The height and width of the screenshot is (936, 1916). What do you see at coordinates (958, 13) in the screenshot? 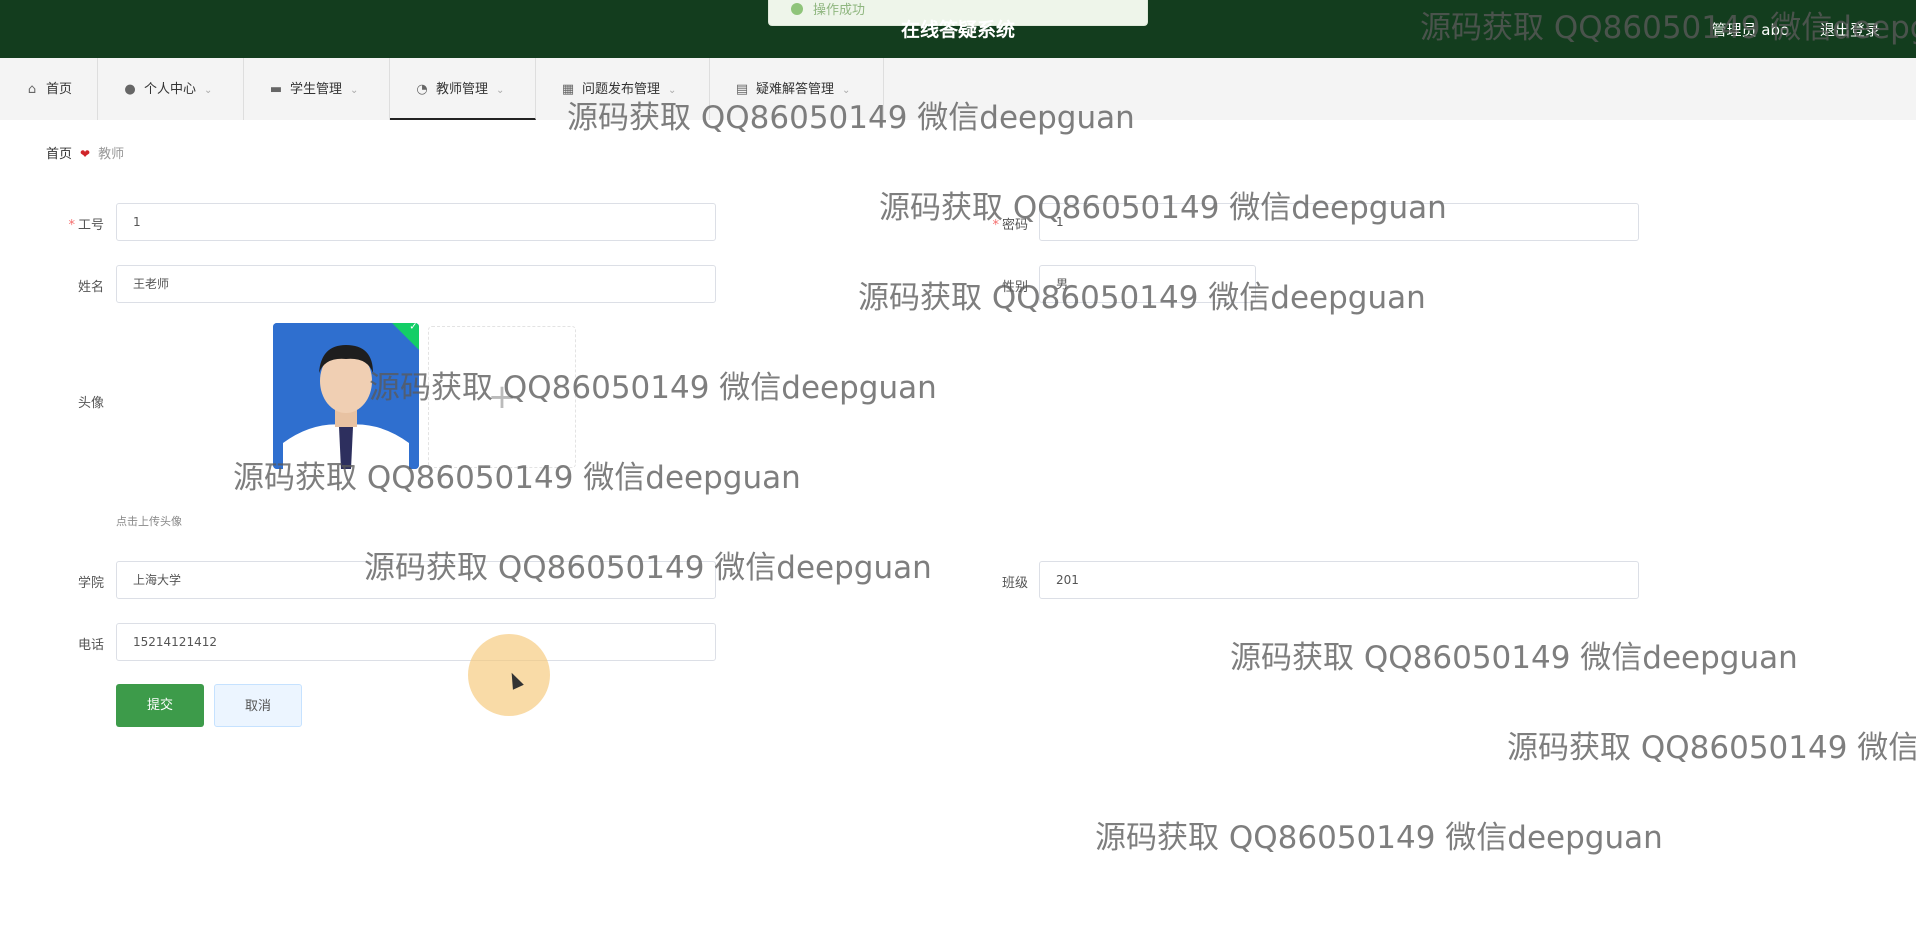
I see `success-toast: 操作成功` at bounding box center [958, 13].